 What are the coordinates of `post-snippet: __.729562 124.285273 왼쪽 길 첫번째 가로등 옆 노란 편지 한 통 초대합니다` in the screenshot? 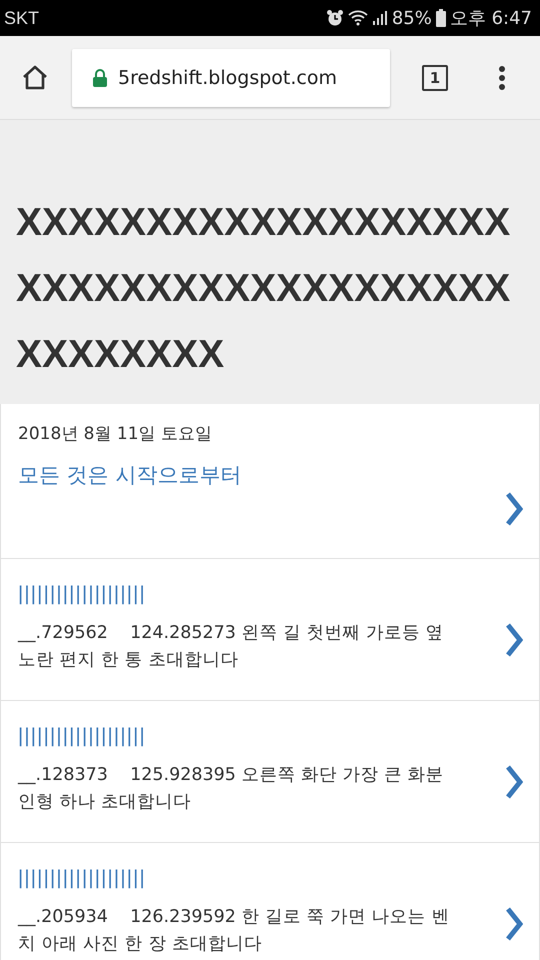 It's located at (231, 647).